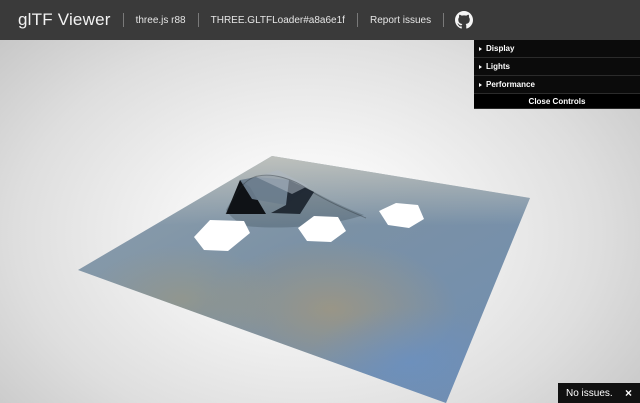 Image resolution: width=640 pixels, height=403 pixels. I want to click on controls-folder-display: Display, so click(557, 49).